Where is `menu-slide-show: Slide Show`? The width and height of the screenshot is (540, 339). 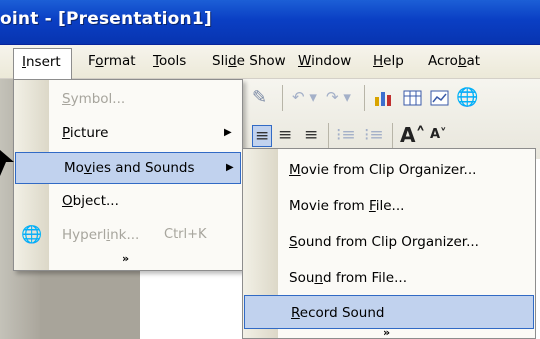 menu-slide-show: Slide Show is located at coordinates (249, 61).